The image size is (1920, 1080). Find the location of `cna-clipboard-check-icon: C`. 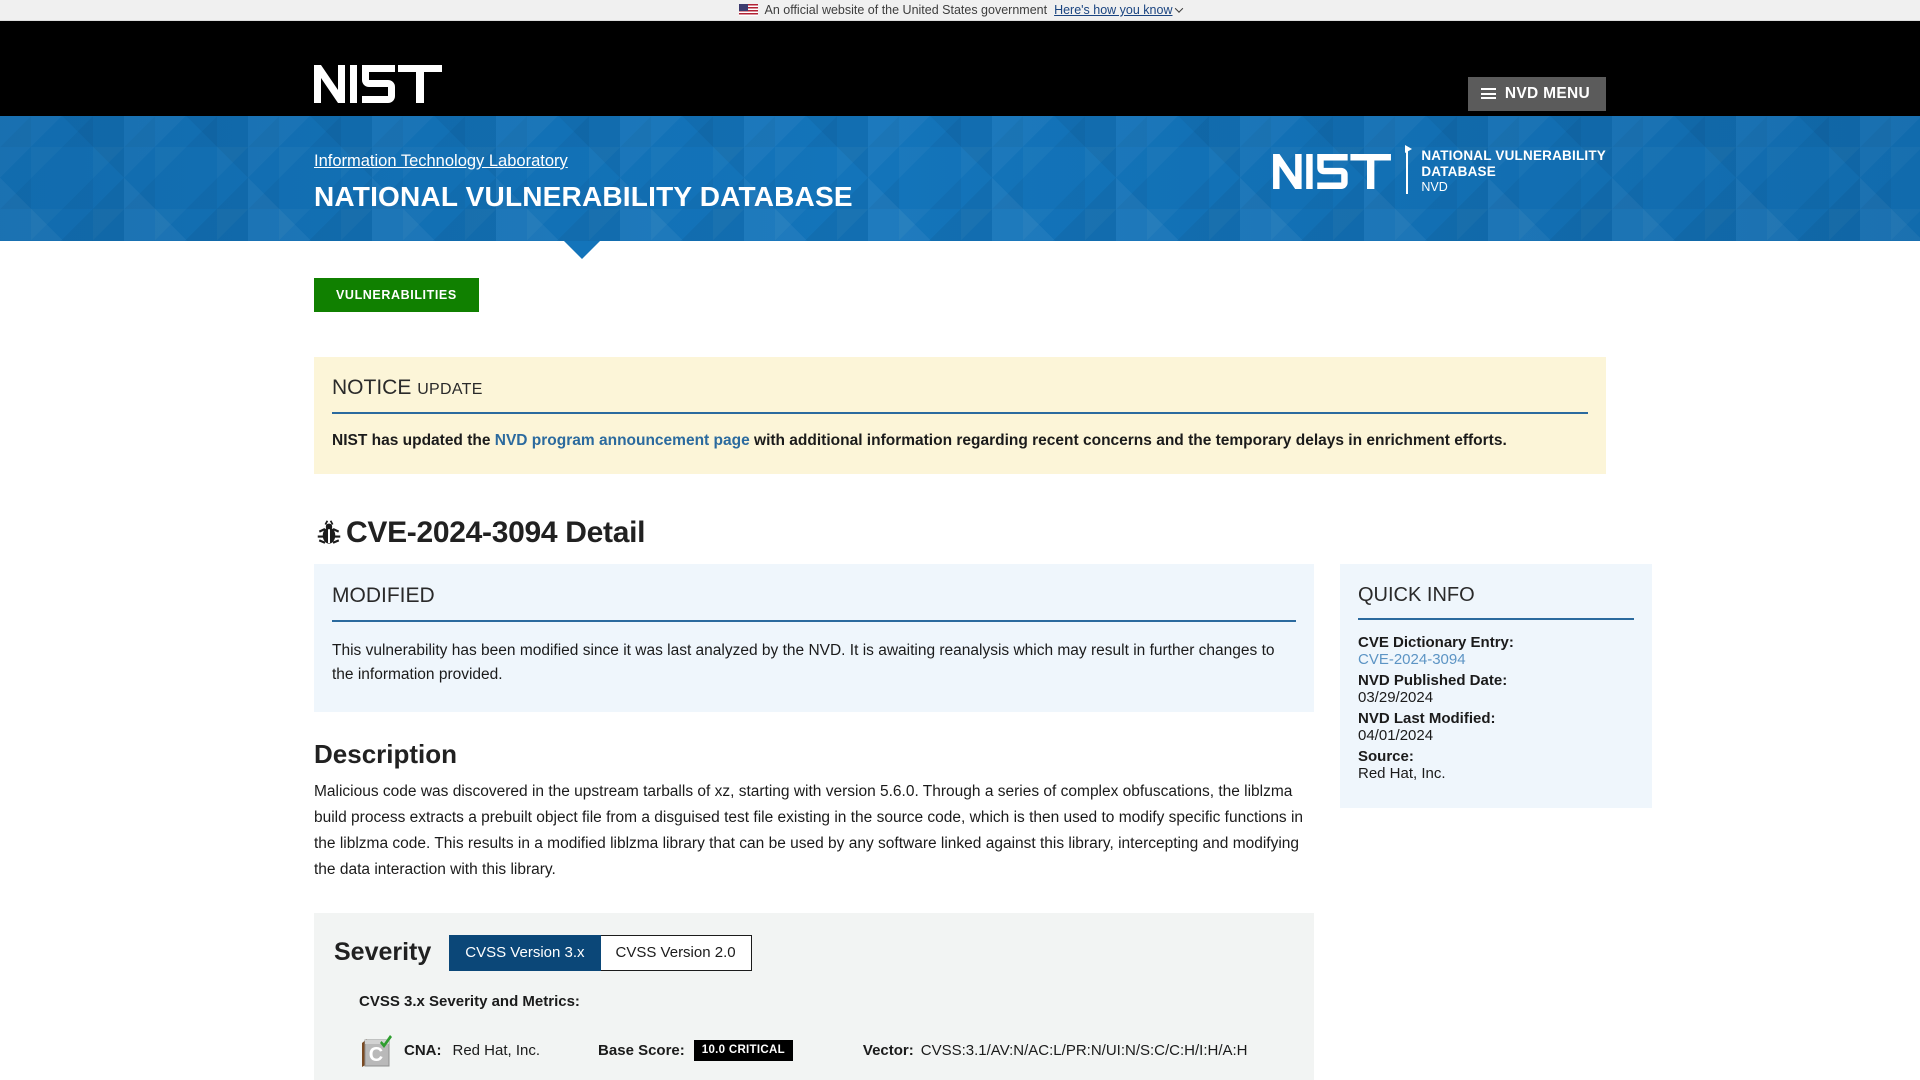

cna-clipboard-check-icon: C is located at coordinates (376, 1051).